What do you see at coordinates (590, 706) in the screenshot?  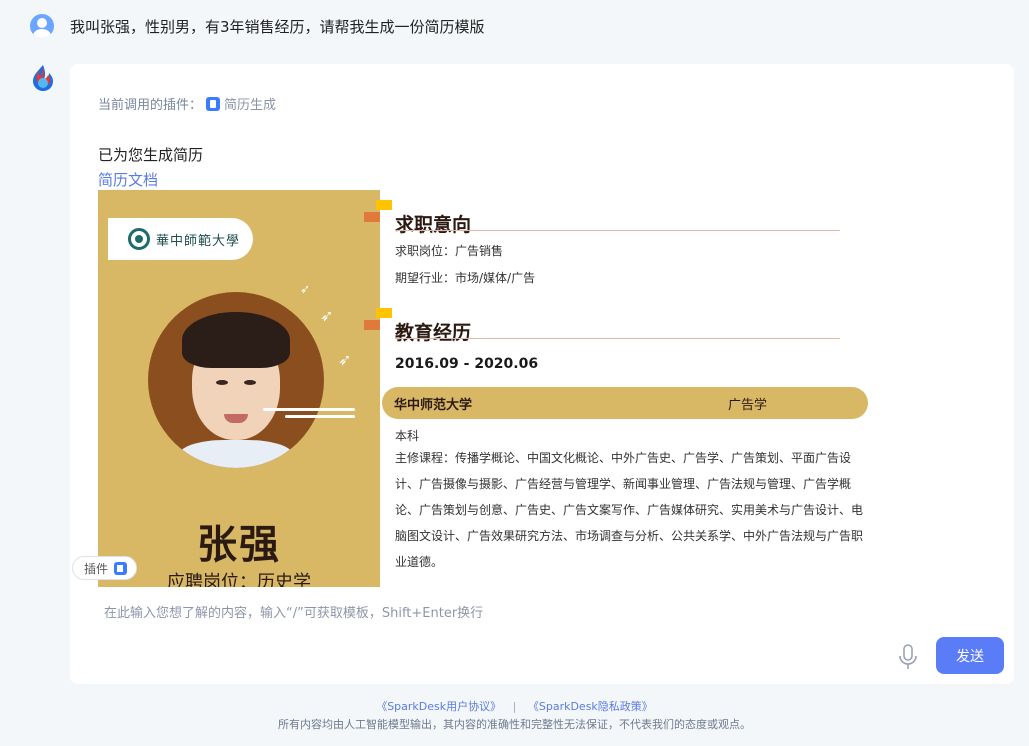 I see `privacy-policy-link: 《SparkDesk隐私政策》` at bounding box center [590, 706].